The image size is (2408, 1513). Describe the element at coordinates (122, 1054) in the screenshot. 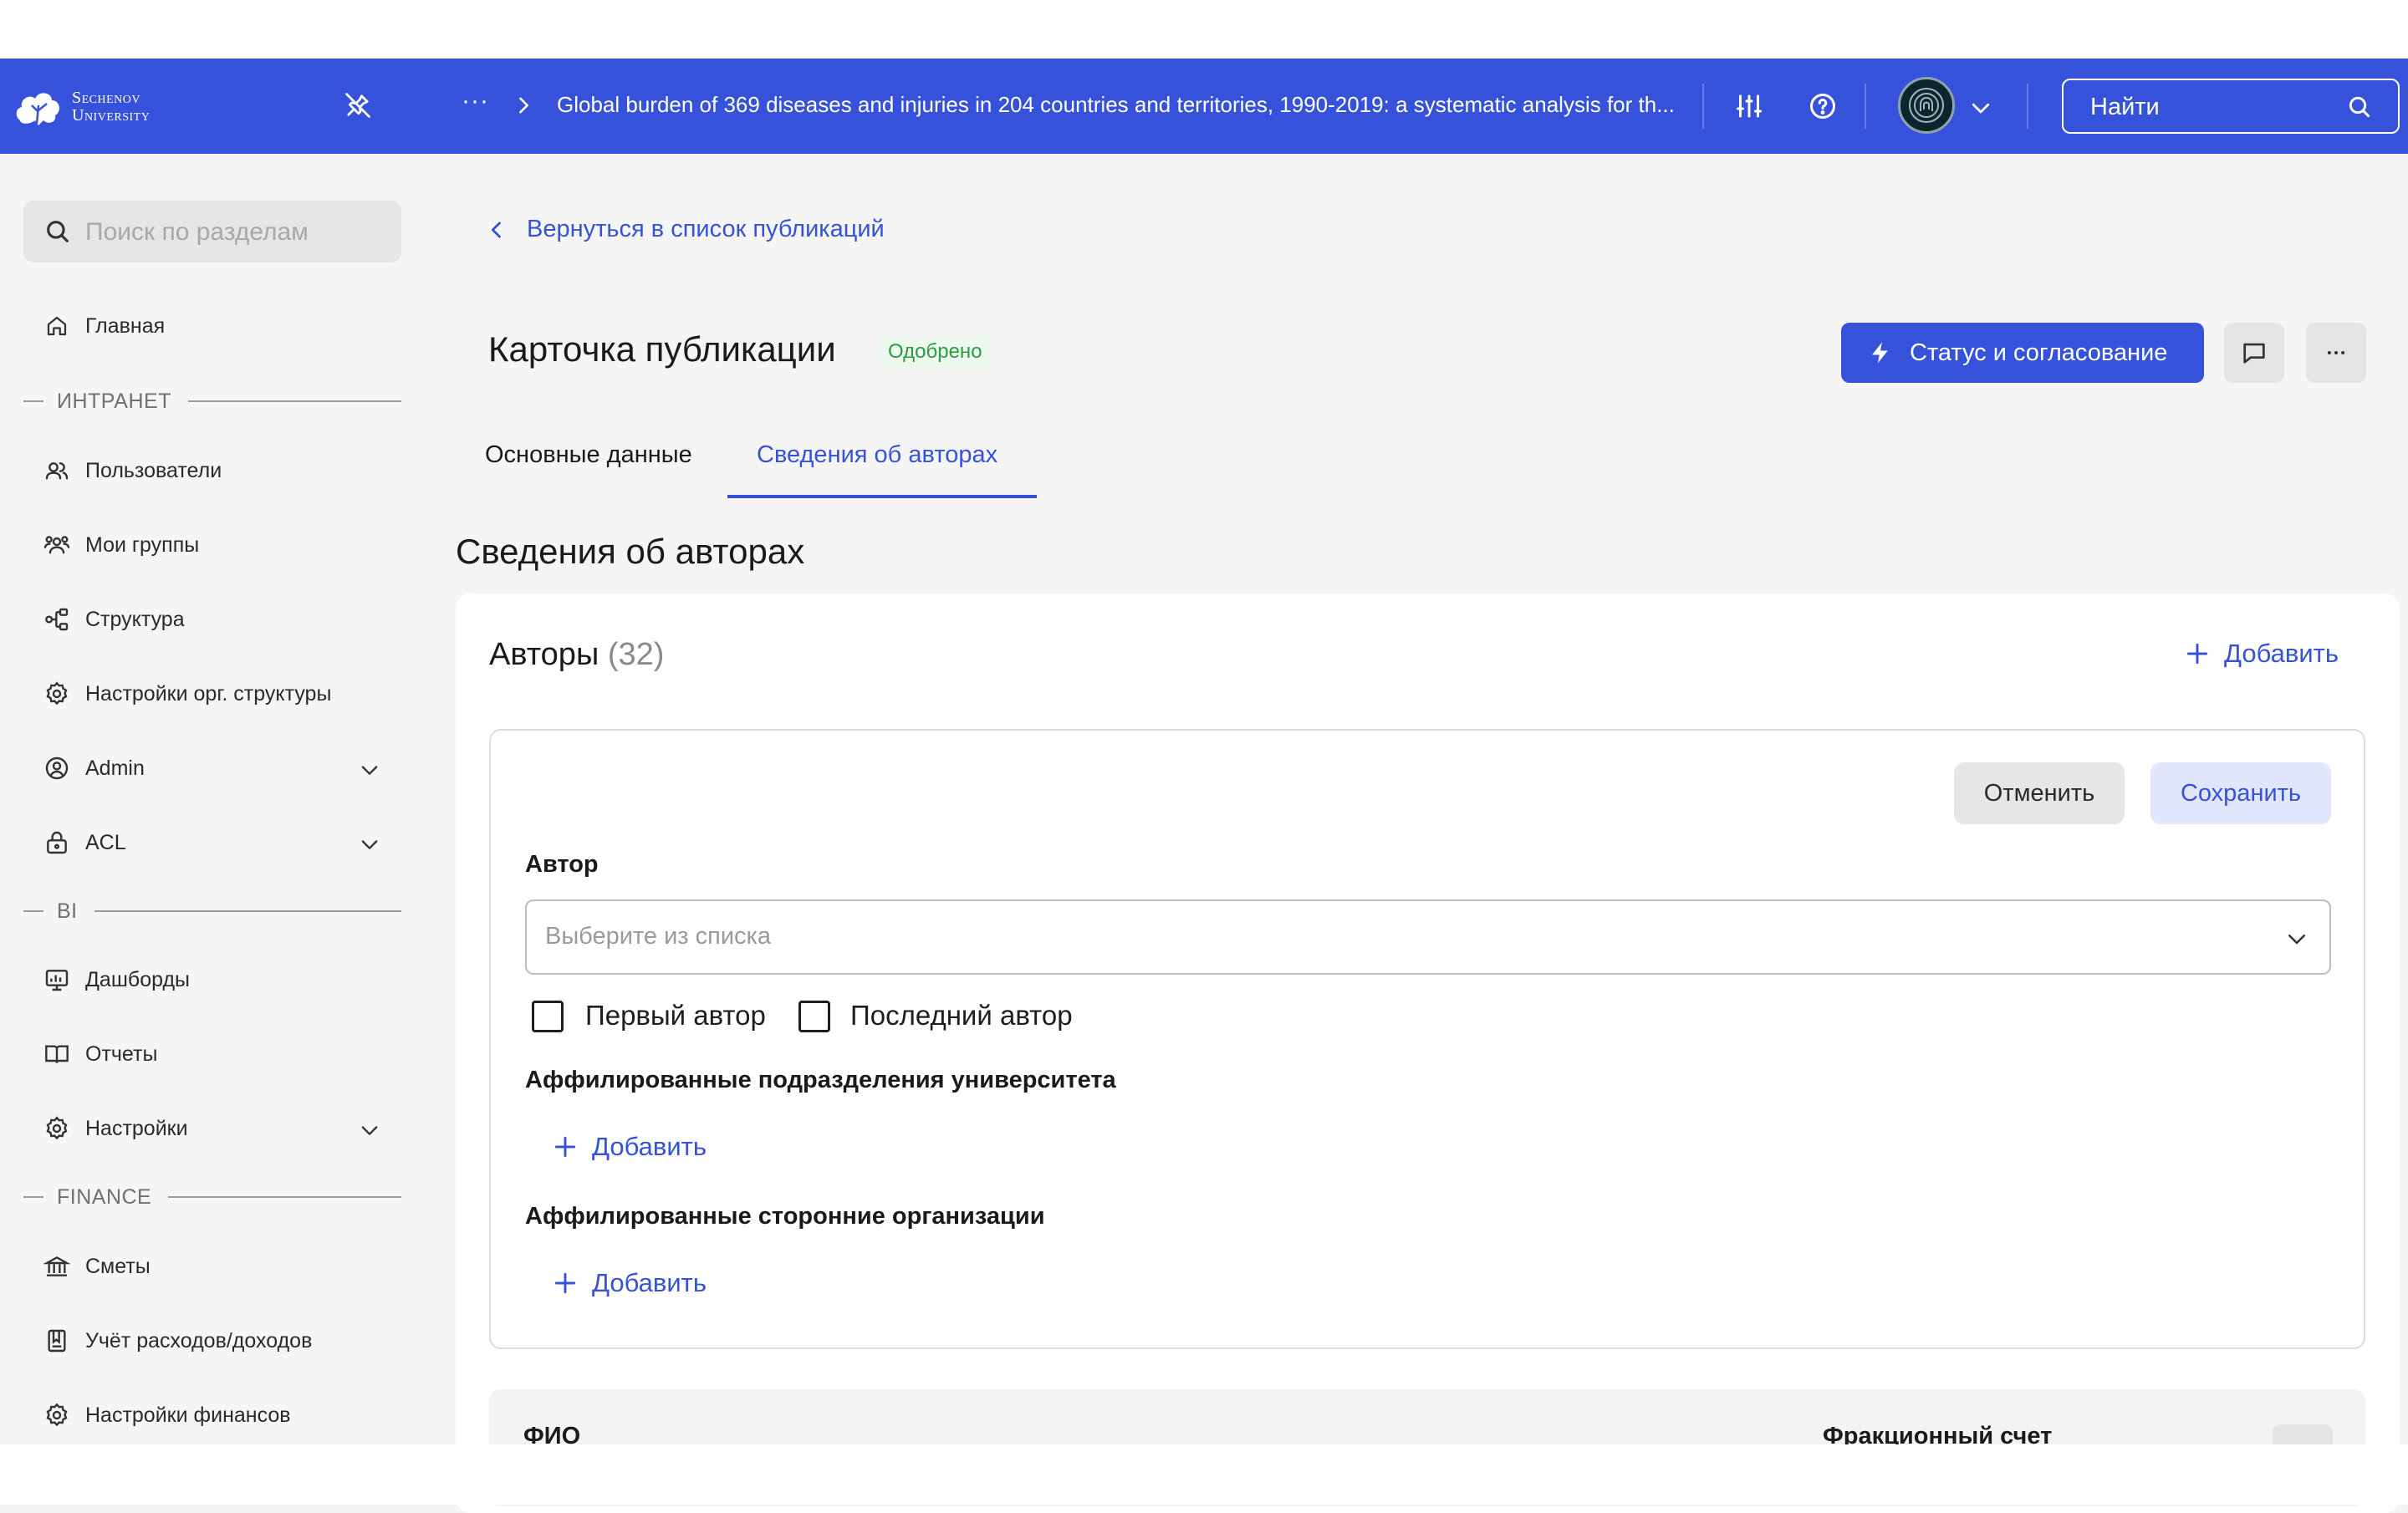

I see `sidebar-item-label: Отчеты` at that location.